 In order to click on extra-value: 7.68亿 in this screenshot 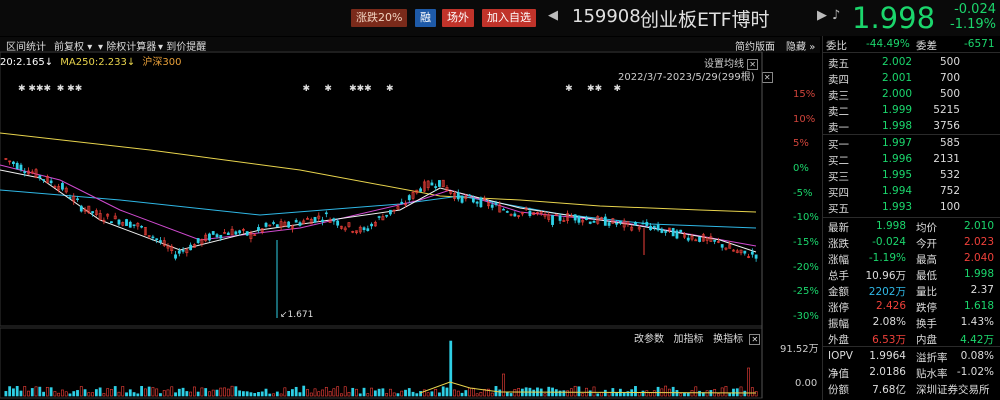, I will do `click(889, 390)`.